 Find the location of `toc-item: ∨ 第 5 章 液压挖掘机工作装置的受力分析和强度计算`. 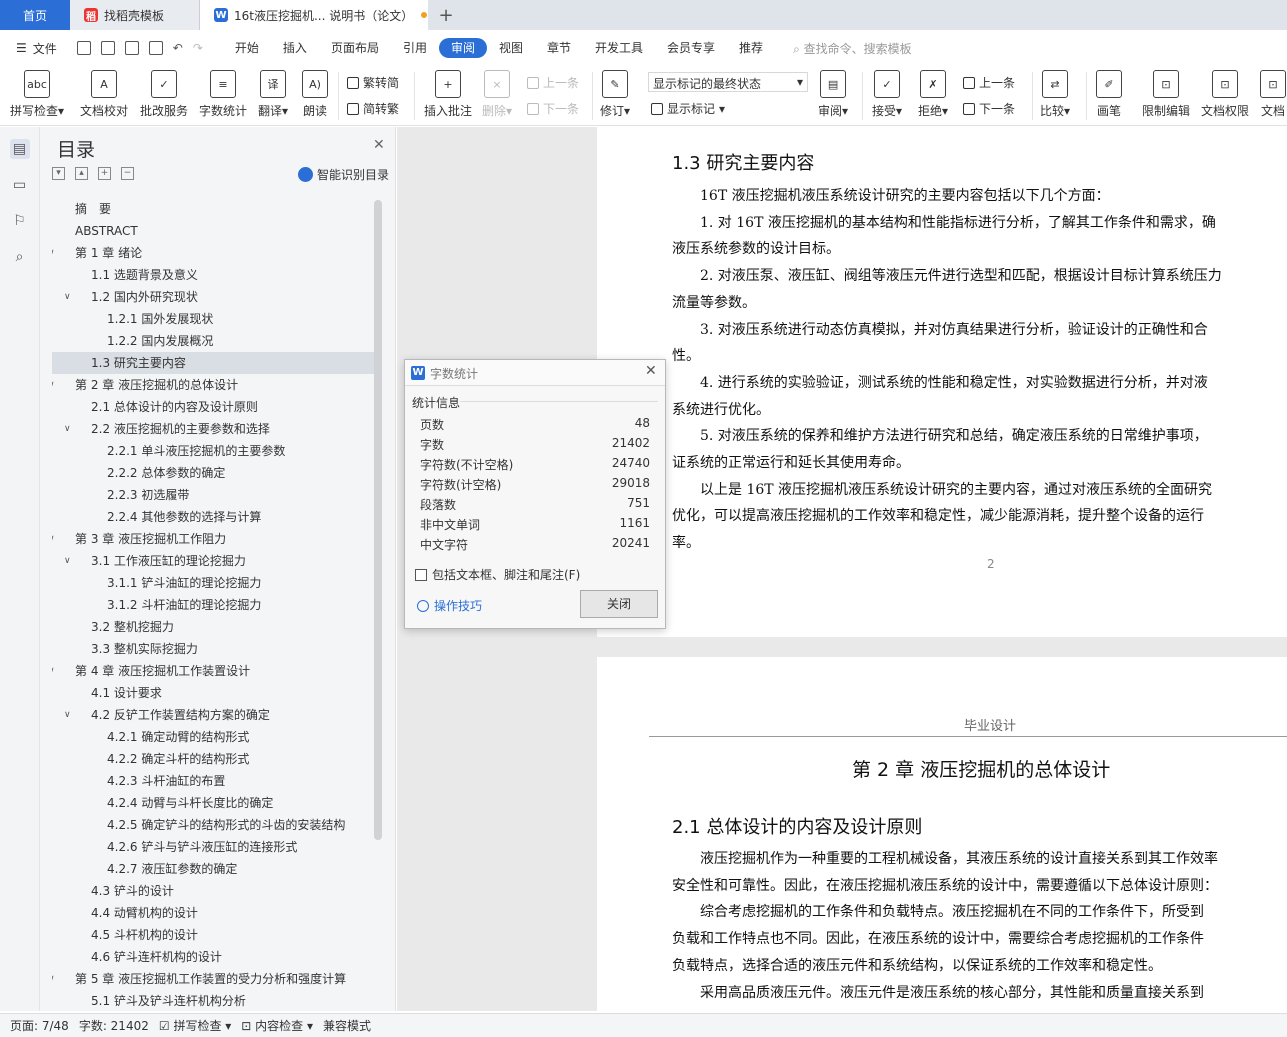

toc-item: ∨ 第 5 章 液压挖掘机工作装置的受力分析和强度计算 is located at coordinates (214, 979).